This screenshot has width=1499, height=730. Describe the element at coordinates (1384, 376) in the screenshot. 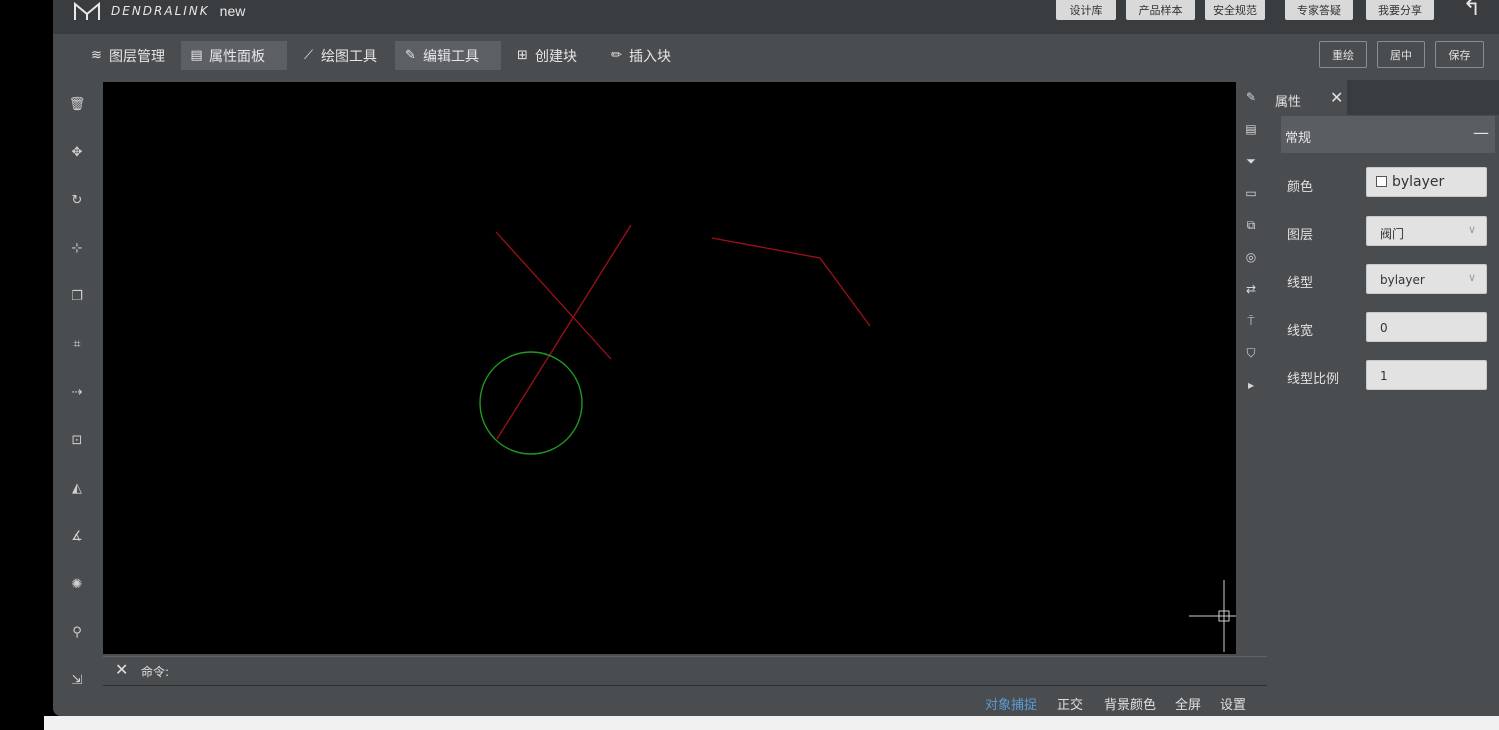

I see `linetype-scale-value: 1` at that location.